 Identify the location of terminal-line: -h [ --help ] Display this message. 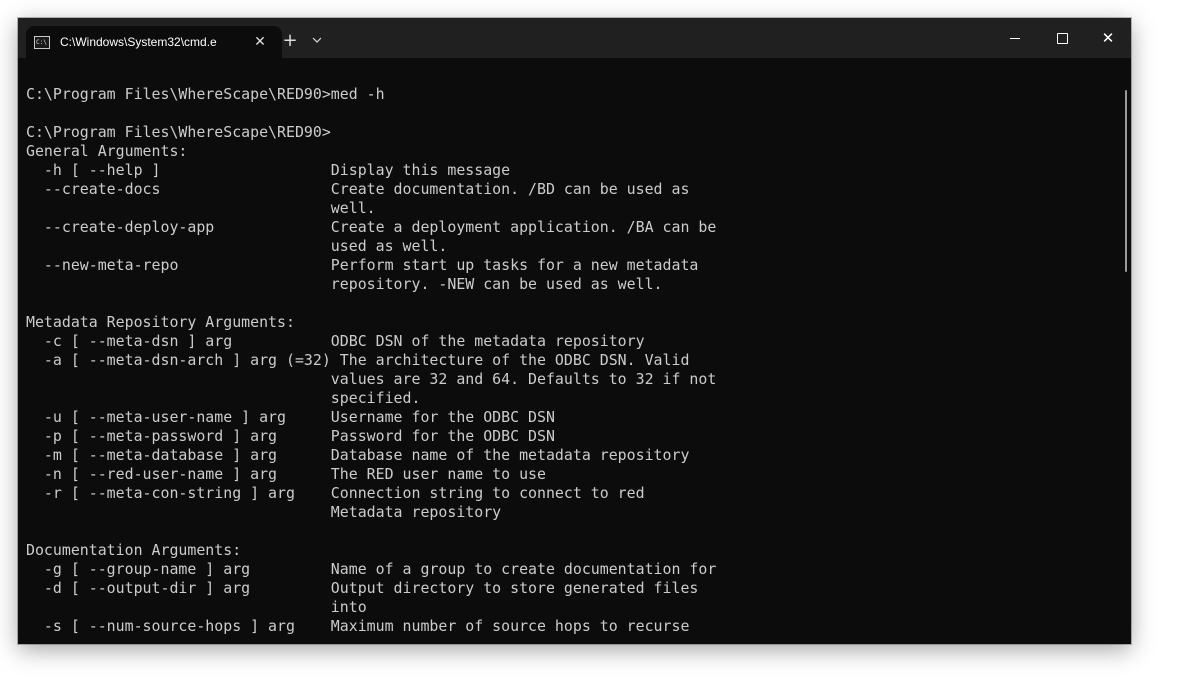
(268, 170).